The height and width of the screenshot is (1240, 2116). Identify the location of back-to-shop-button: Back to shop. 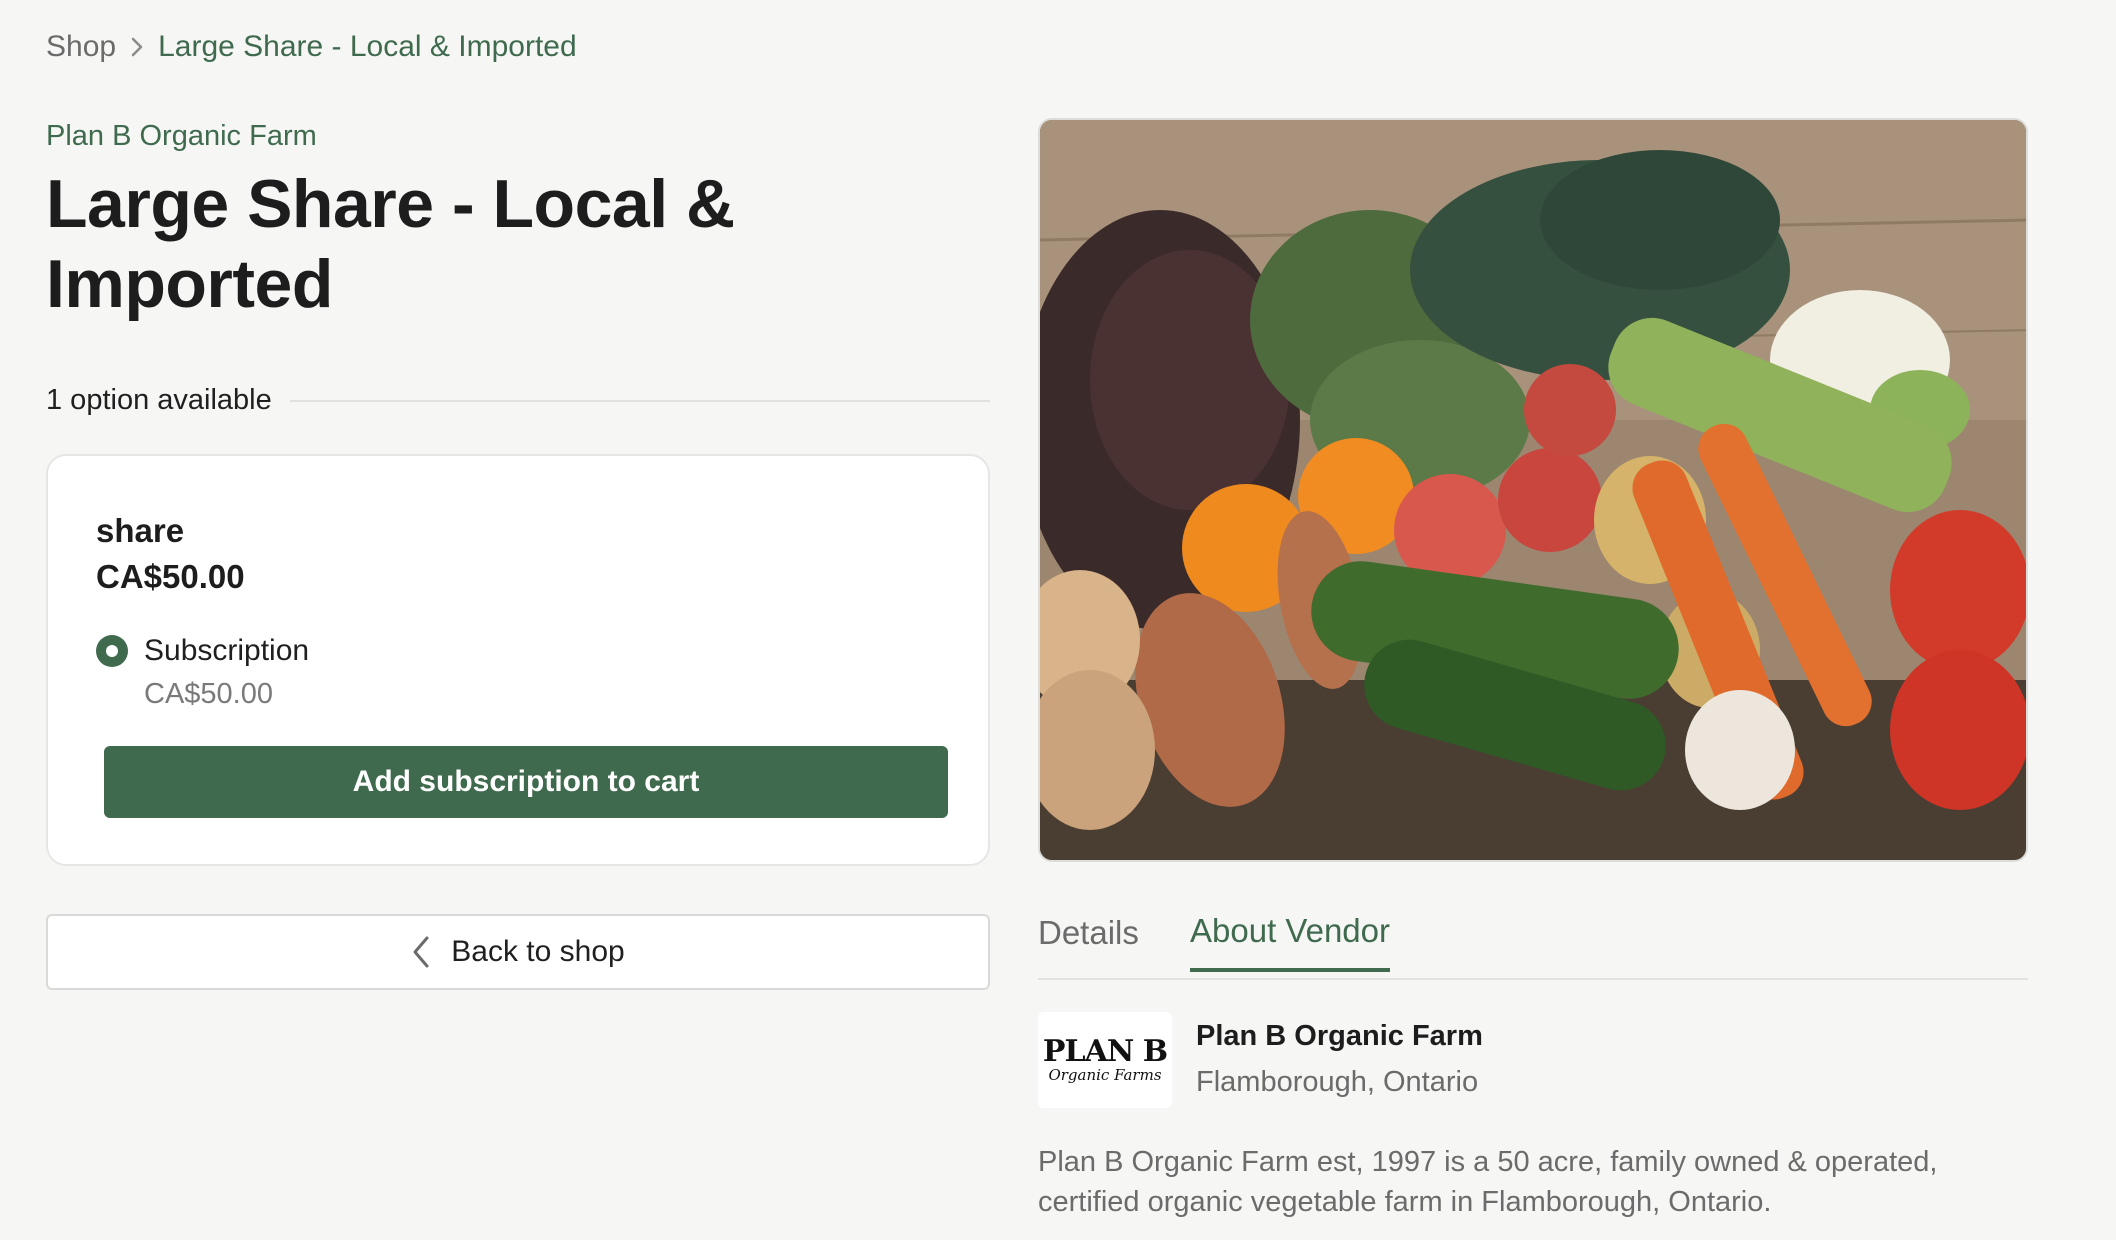
(518, 952).